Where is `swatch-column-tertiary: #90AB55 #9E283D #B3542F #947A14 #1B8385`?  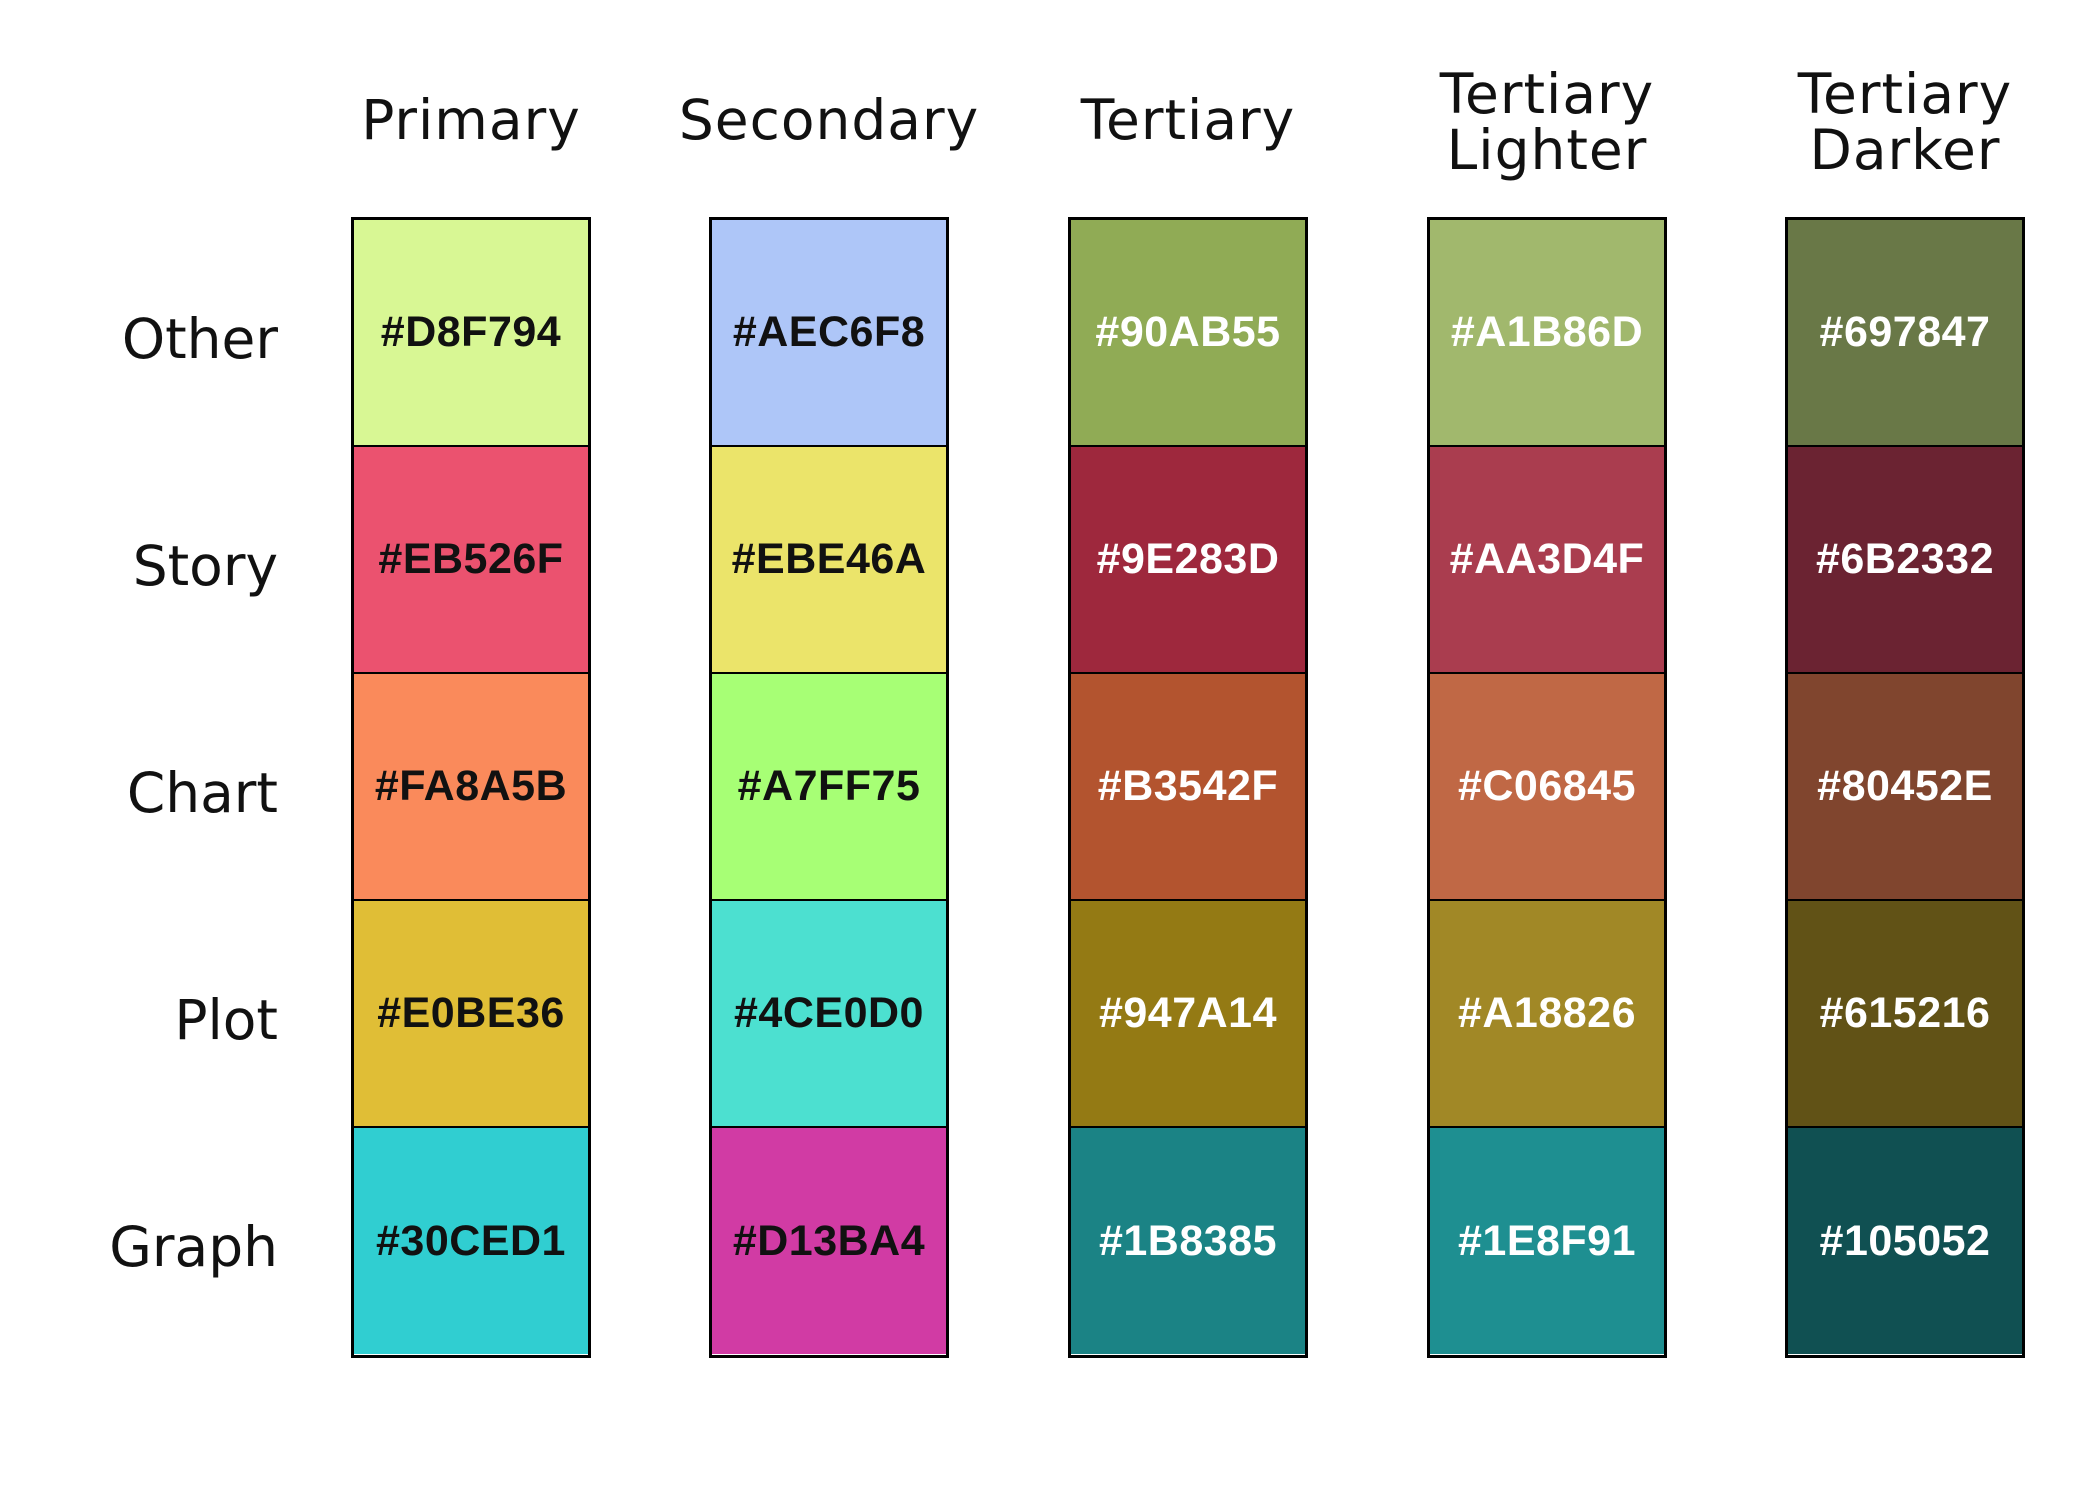 swatch-column-tertiary: #90AB55 #9E283D #B3542F #947A14 #1B8385 is located at coordinates (1188, 787).